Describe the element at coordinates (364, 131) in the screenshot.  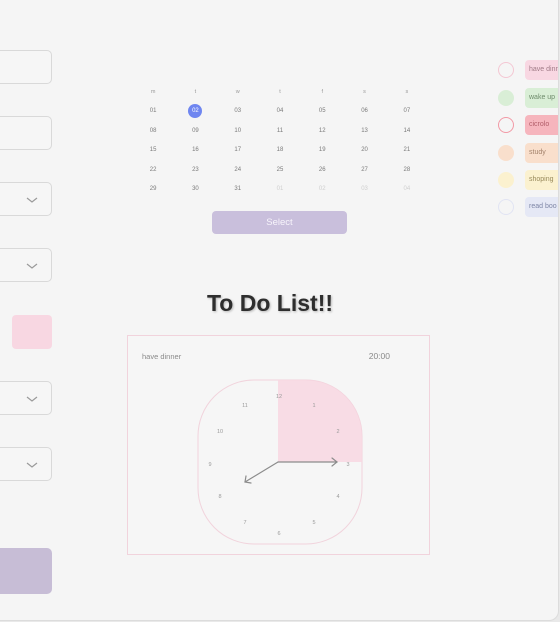
I see `calendar-day: 13` at that location.